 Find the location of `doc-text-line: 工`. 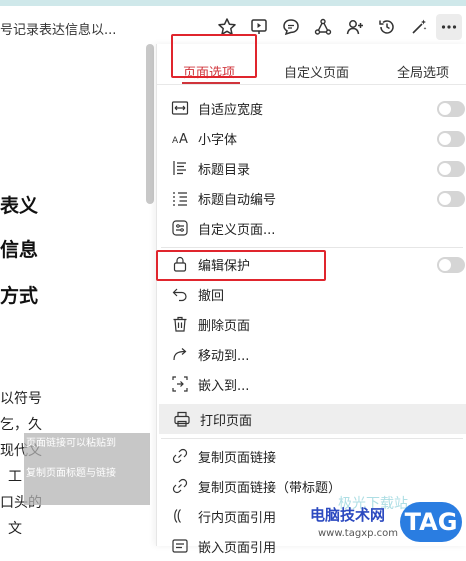

doc-text-line: 工 is located at coordinates (15, 477).